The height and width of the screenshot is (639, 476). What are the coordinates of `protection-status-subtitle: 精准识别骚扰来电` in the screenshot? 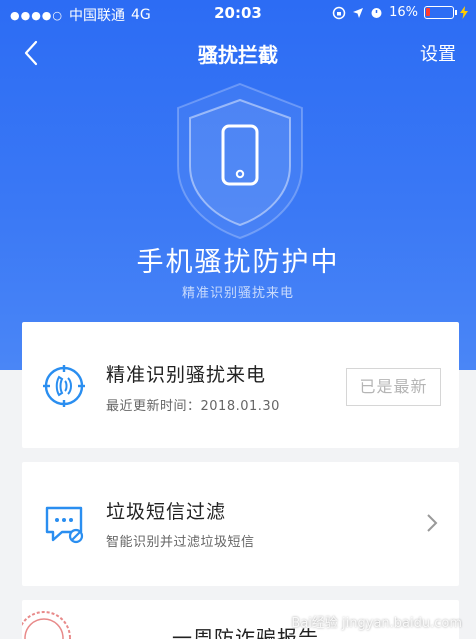 It's located at (237, 293).